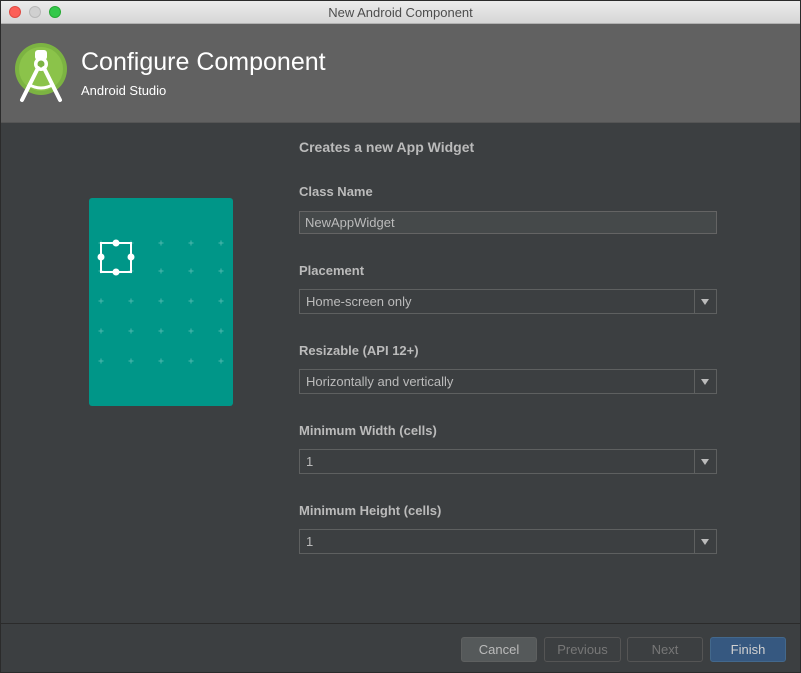 This screenshot has width=801, height=673. I want to click on title-bar: New Android Component, so click(400, 12).